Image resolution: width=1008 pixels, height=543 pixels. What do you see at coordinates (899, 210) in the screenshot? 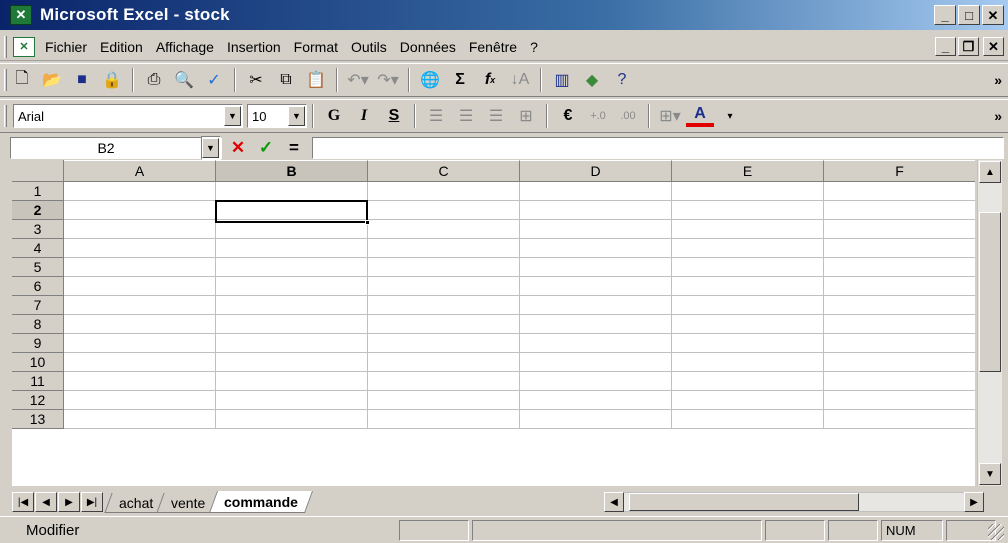
I see `cell-f2` at bounding box center [899, 210].